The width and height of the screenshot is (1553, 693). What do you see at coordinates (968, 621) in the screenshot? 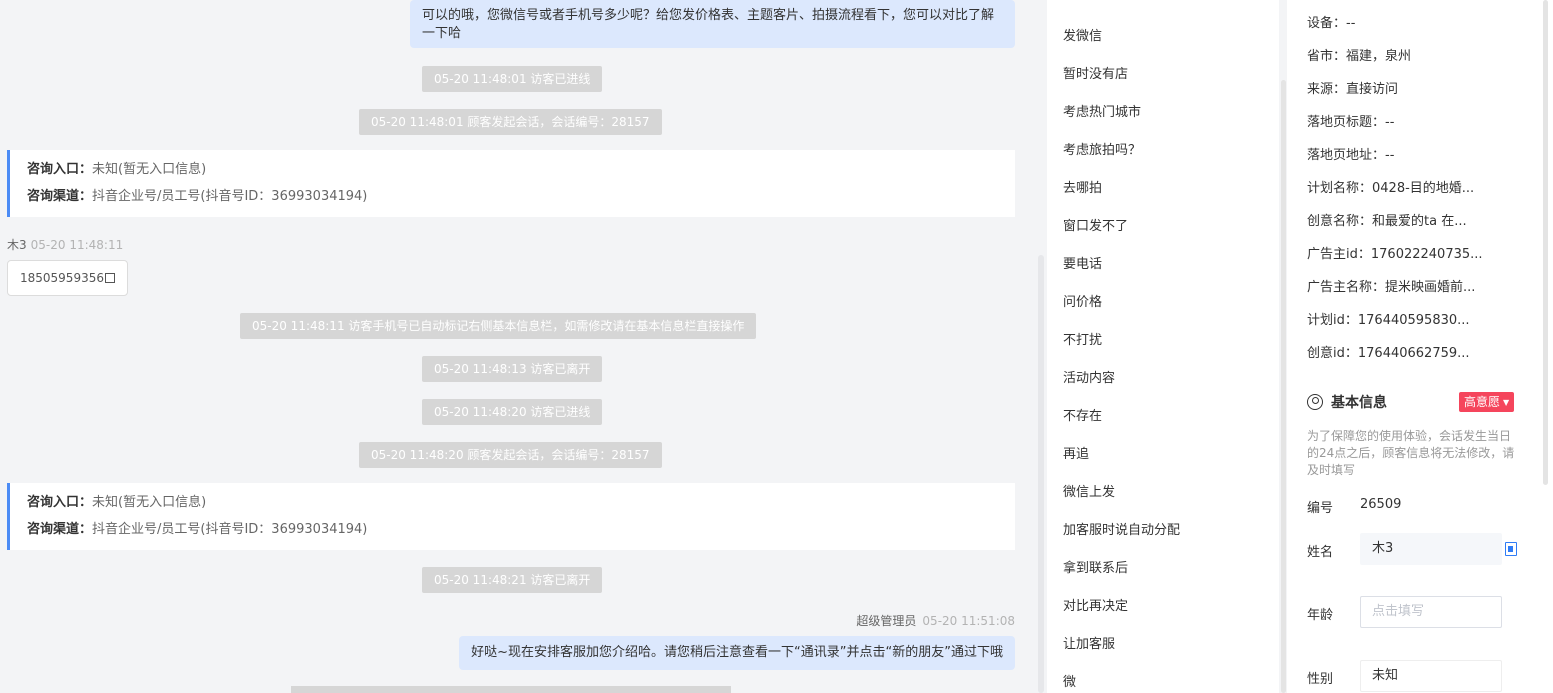
I see `agent-time: 05-20 11:51:08` at bounding box center [968, 621].